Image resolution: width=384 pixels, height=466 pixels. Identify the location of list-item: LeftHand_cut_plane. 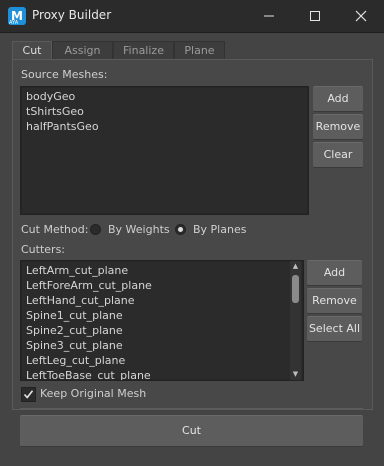
(162, 300).